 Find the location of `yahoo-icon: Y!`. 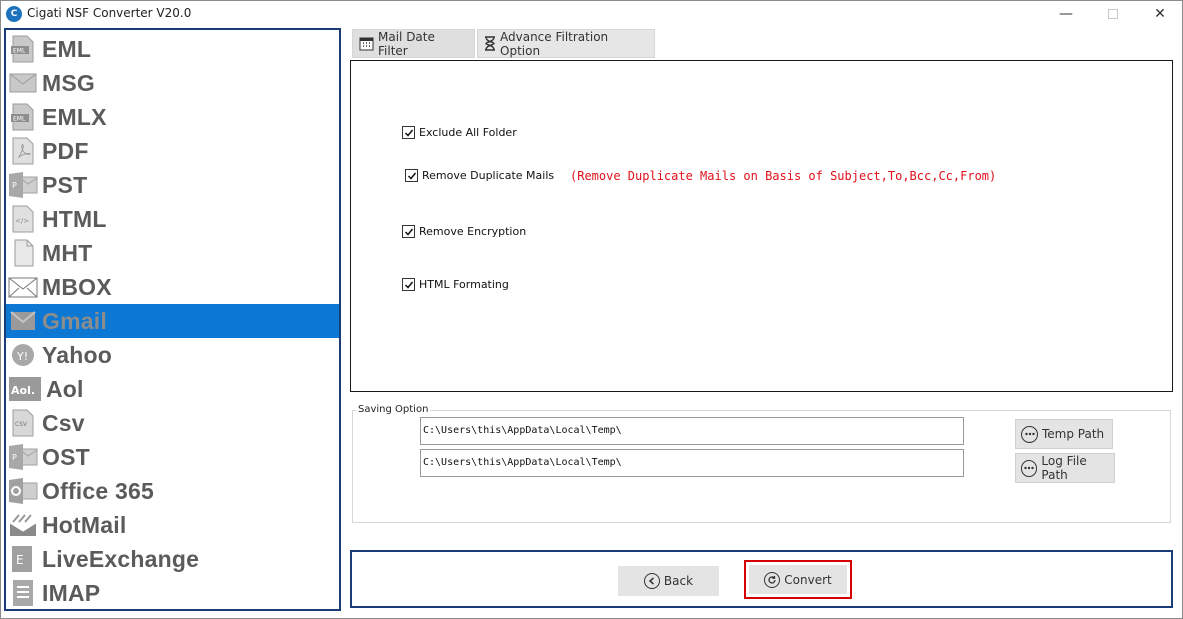

yahoo-icon: Y! is located at coordinates (23, 355).